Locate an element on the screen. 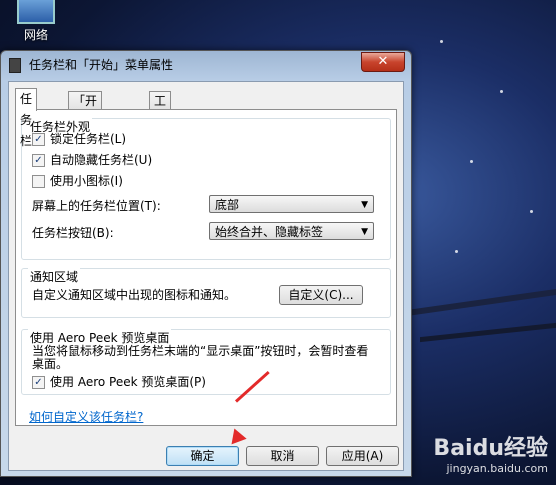 The height and width of the screenshot is (485, 556). aero-peek-description: 当您将鼠标移动到任务栏末端的“显示桌面”按钮时，会暂时查看桌面。 is located at coordinates (200, 357).